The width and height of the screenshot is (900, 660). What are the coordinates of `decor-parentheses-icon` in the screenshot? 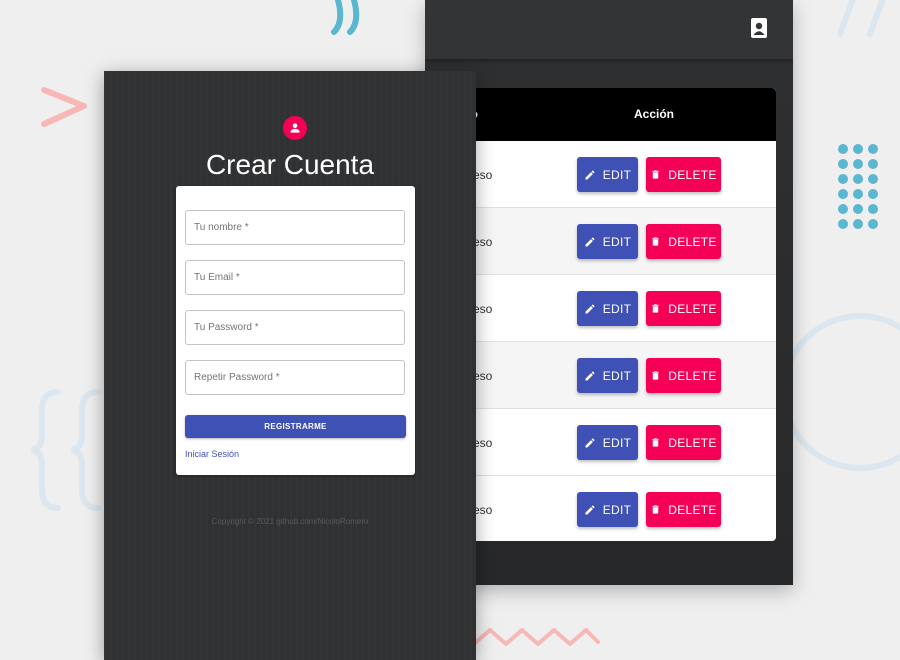 It's located at (345, 17).